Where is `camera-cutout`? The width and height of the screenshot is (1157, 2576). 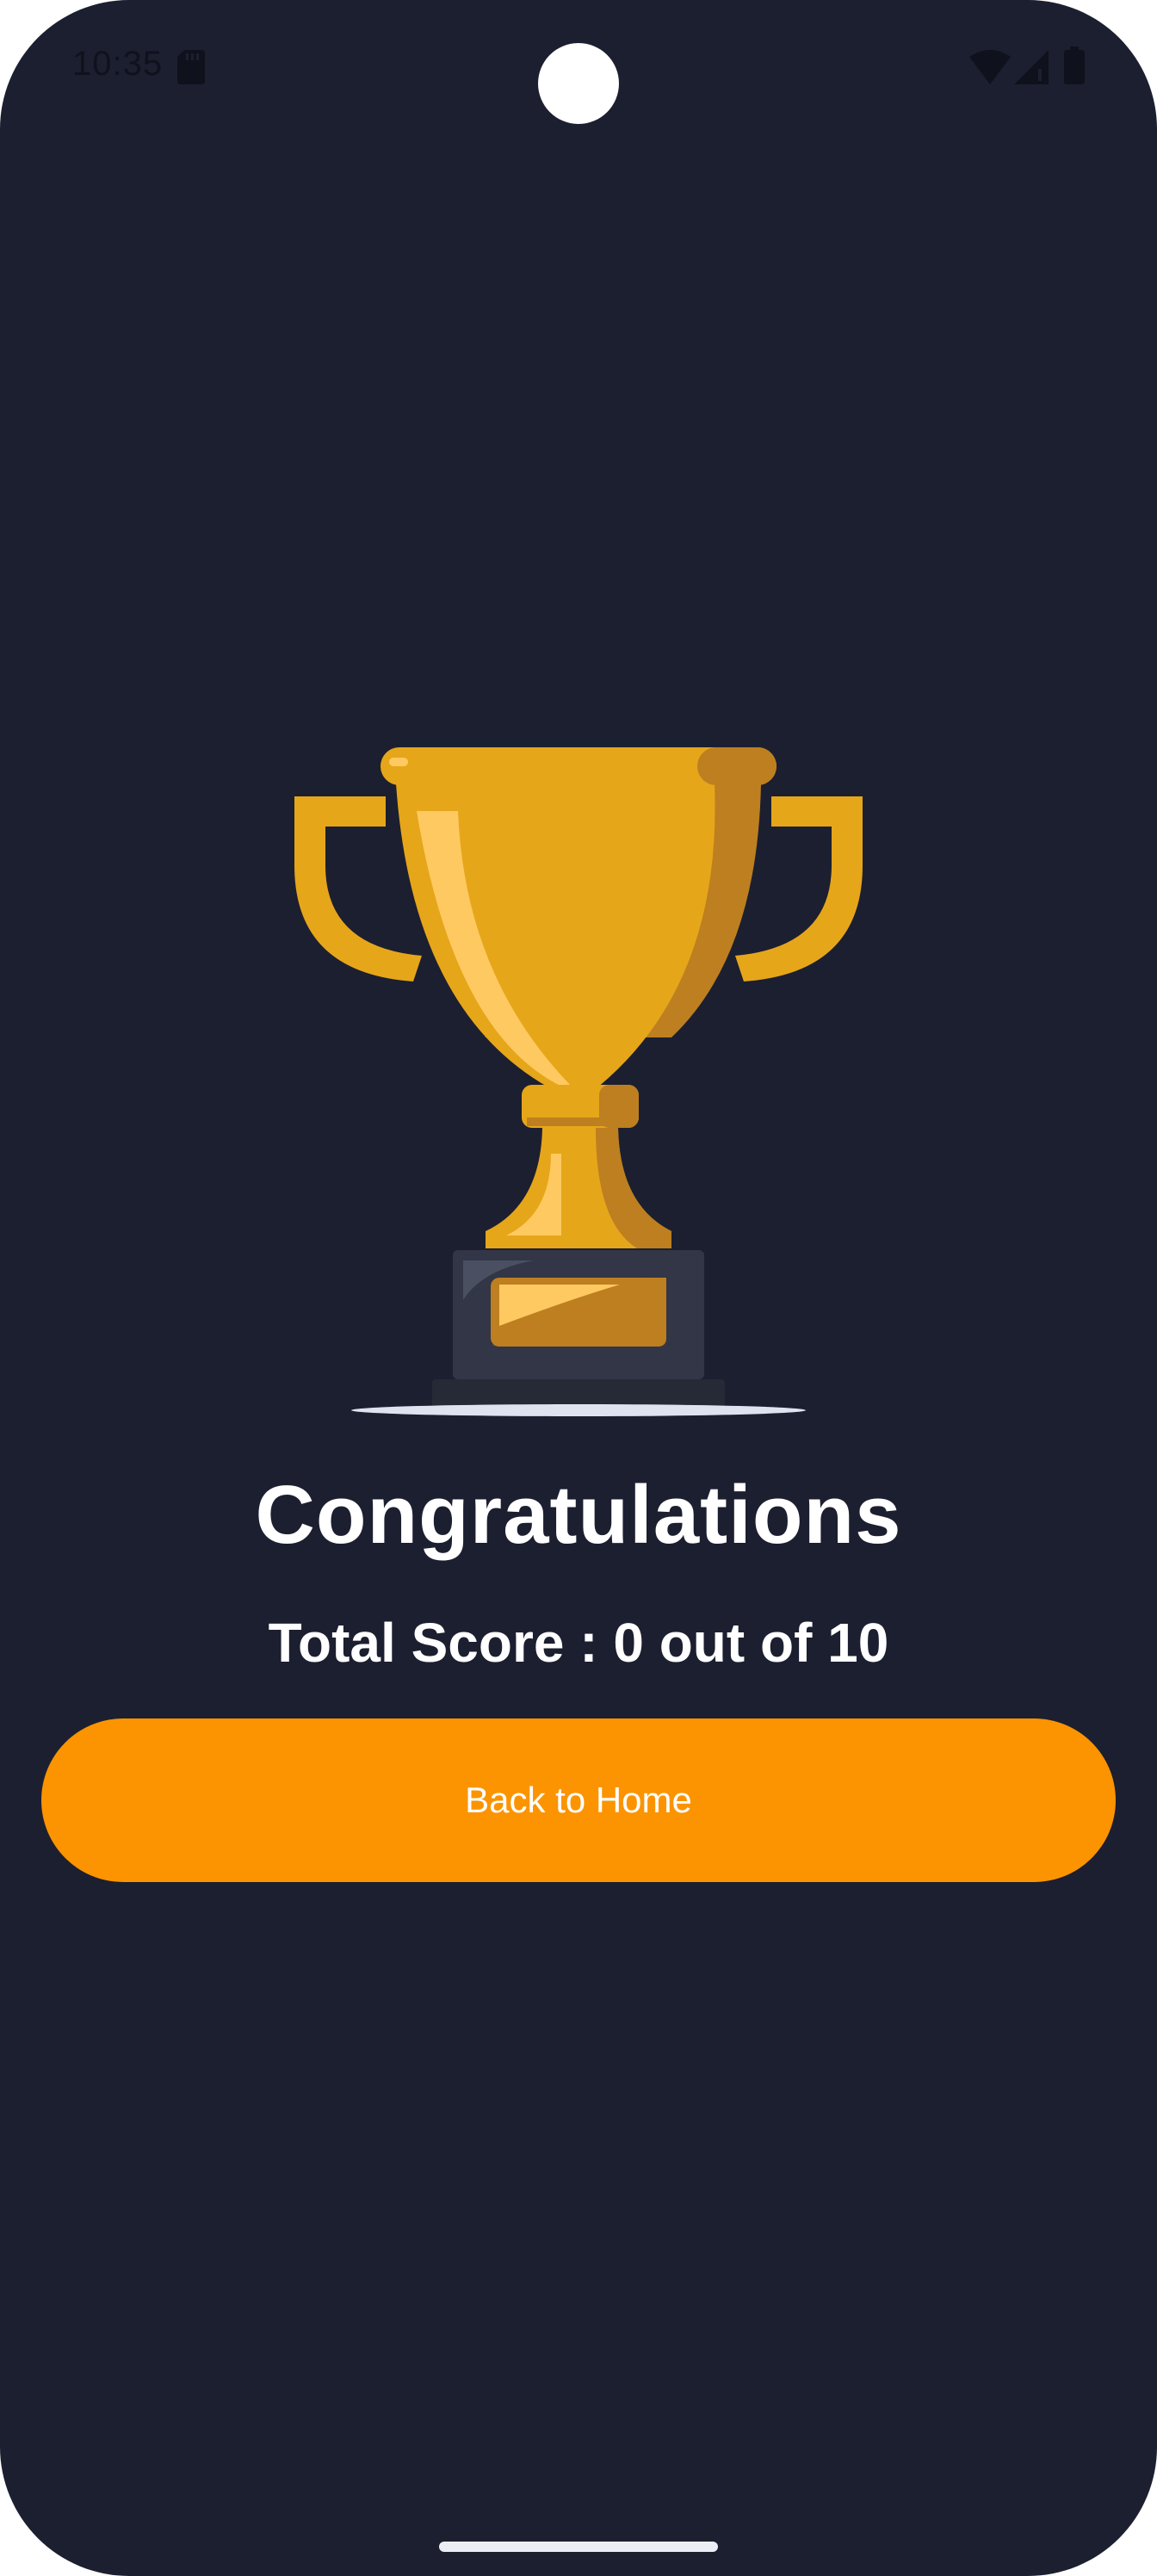
camera-cutout is located at coordinates (579, 83).